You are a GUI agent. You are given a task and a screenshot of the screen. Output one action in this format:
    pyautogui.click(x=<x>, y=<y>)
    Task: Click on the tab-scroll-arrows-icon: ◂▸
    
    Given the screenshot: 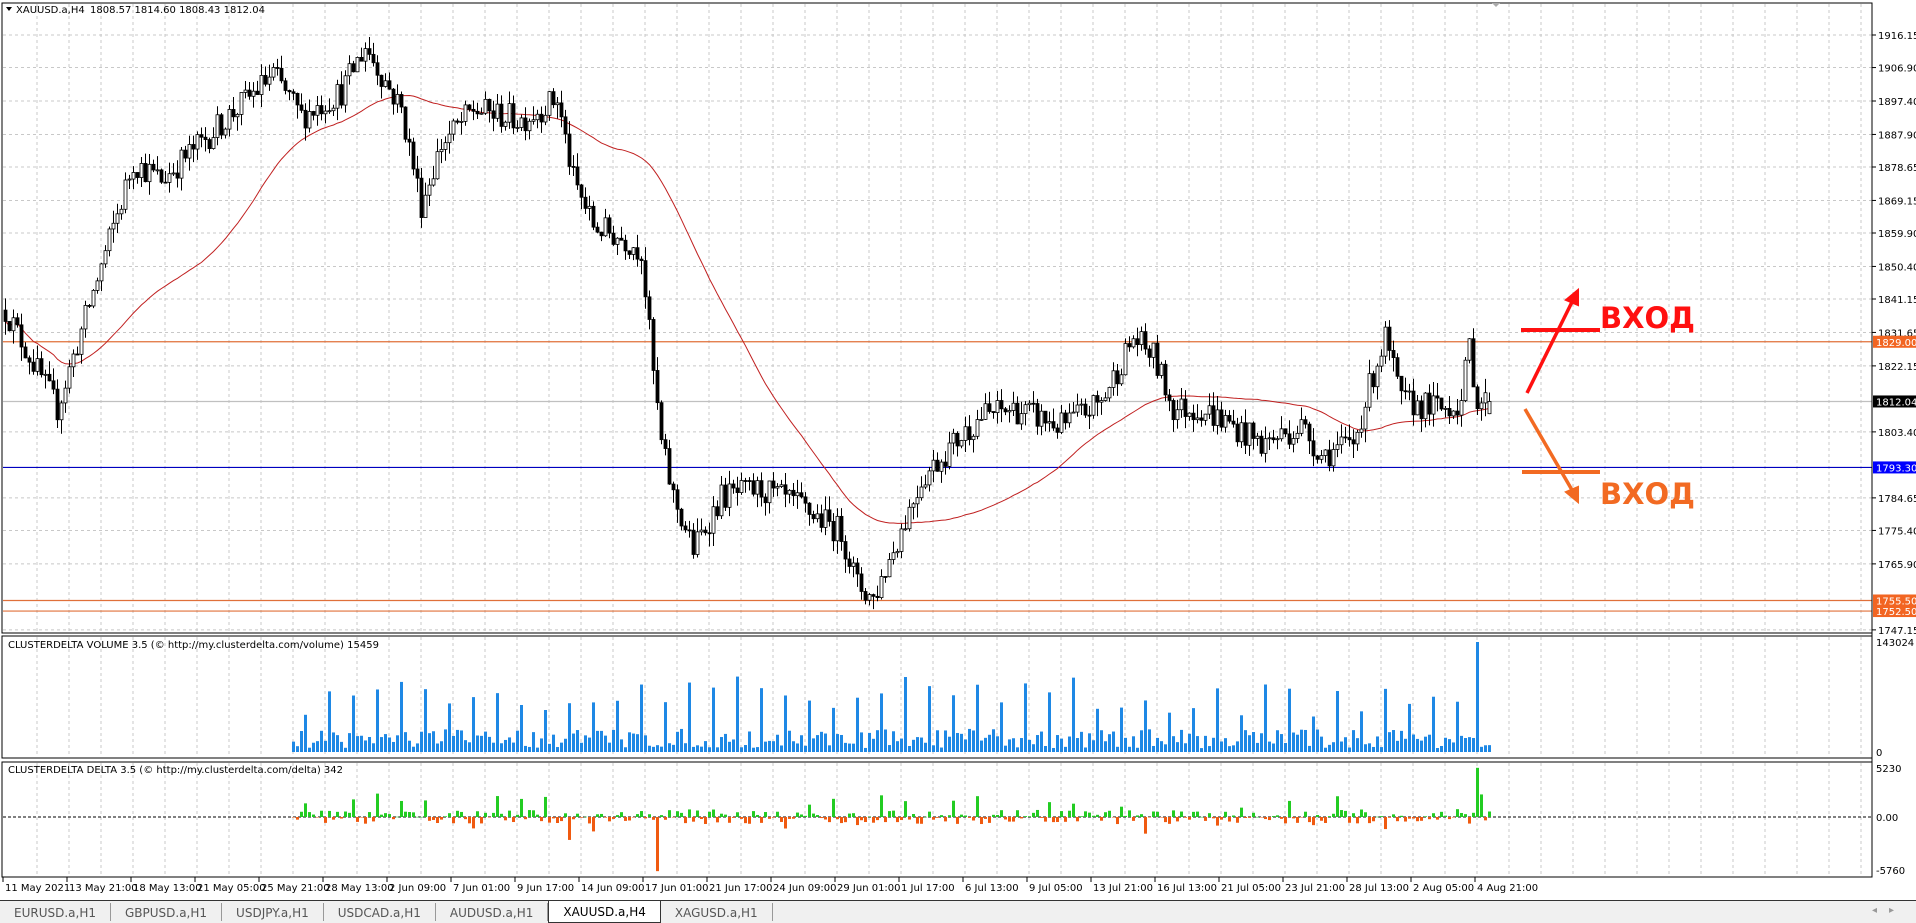 What is the action you would take?
    pyautogui.click(x=1889, y=910)
    